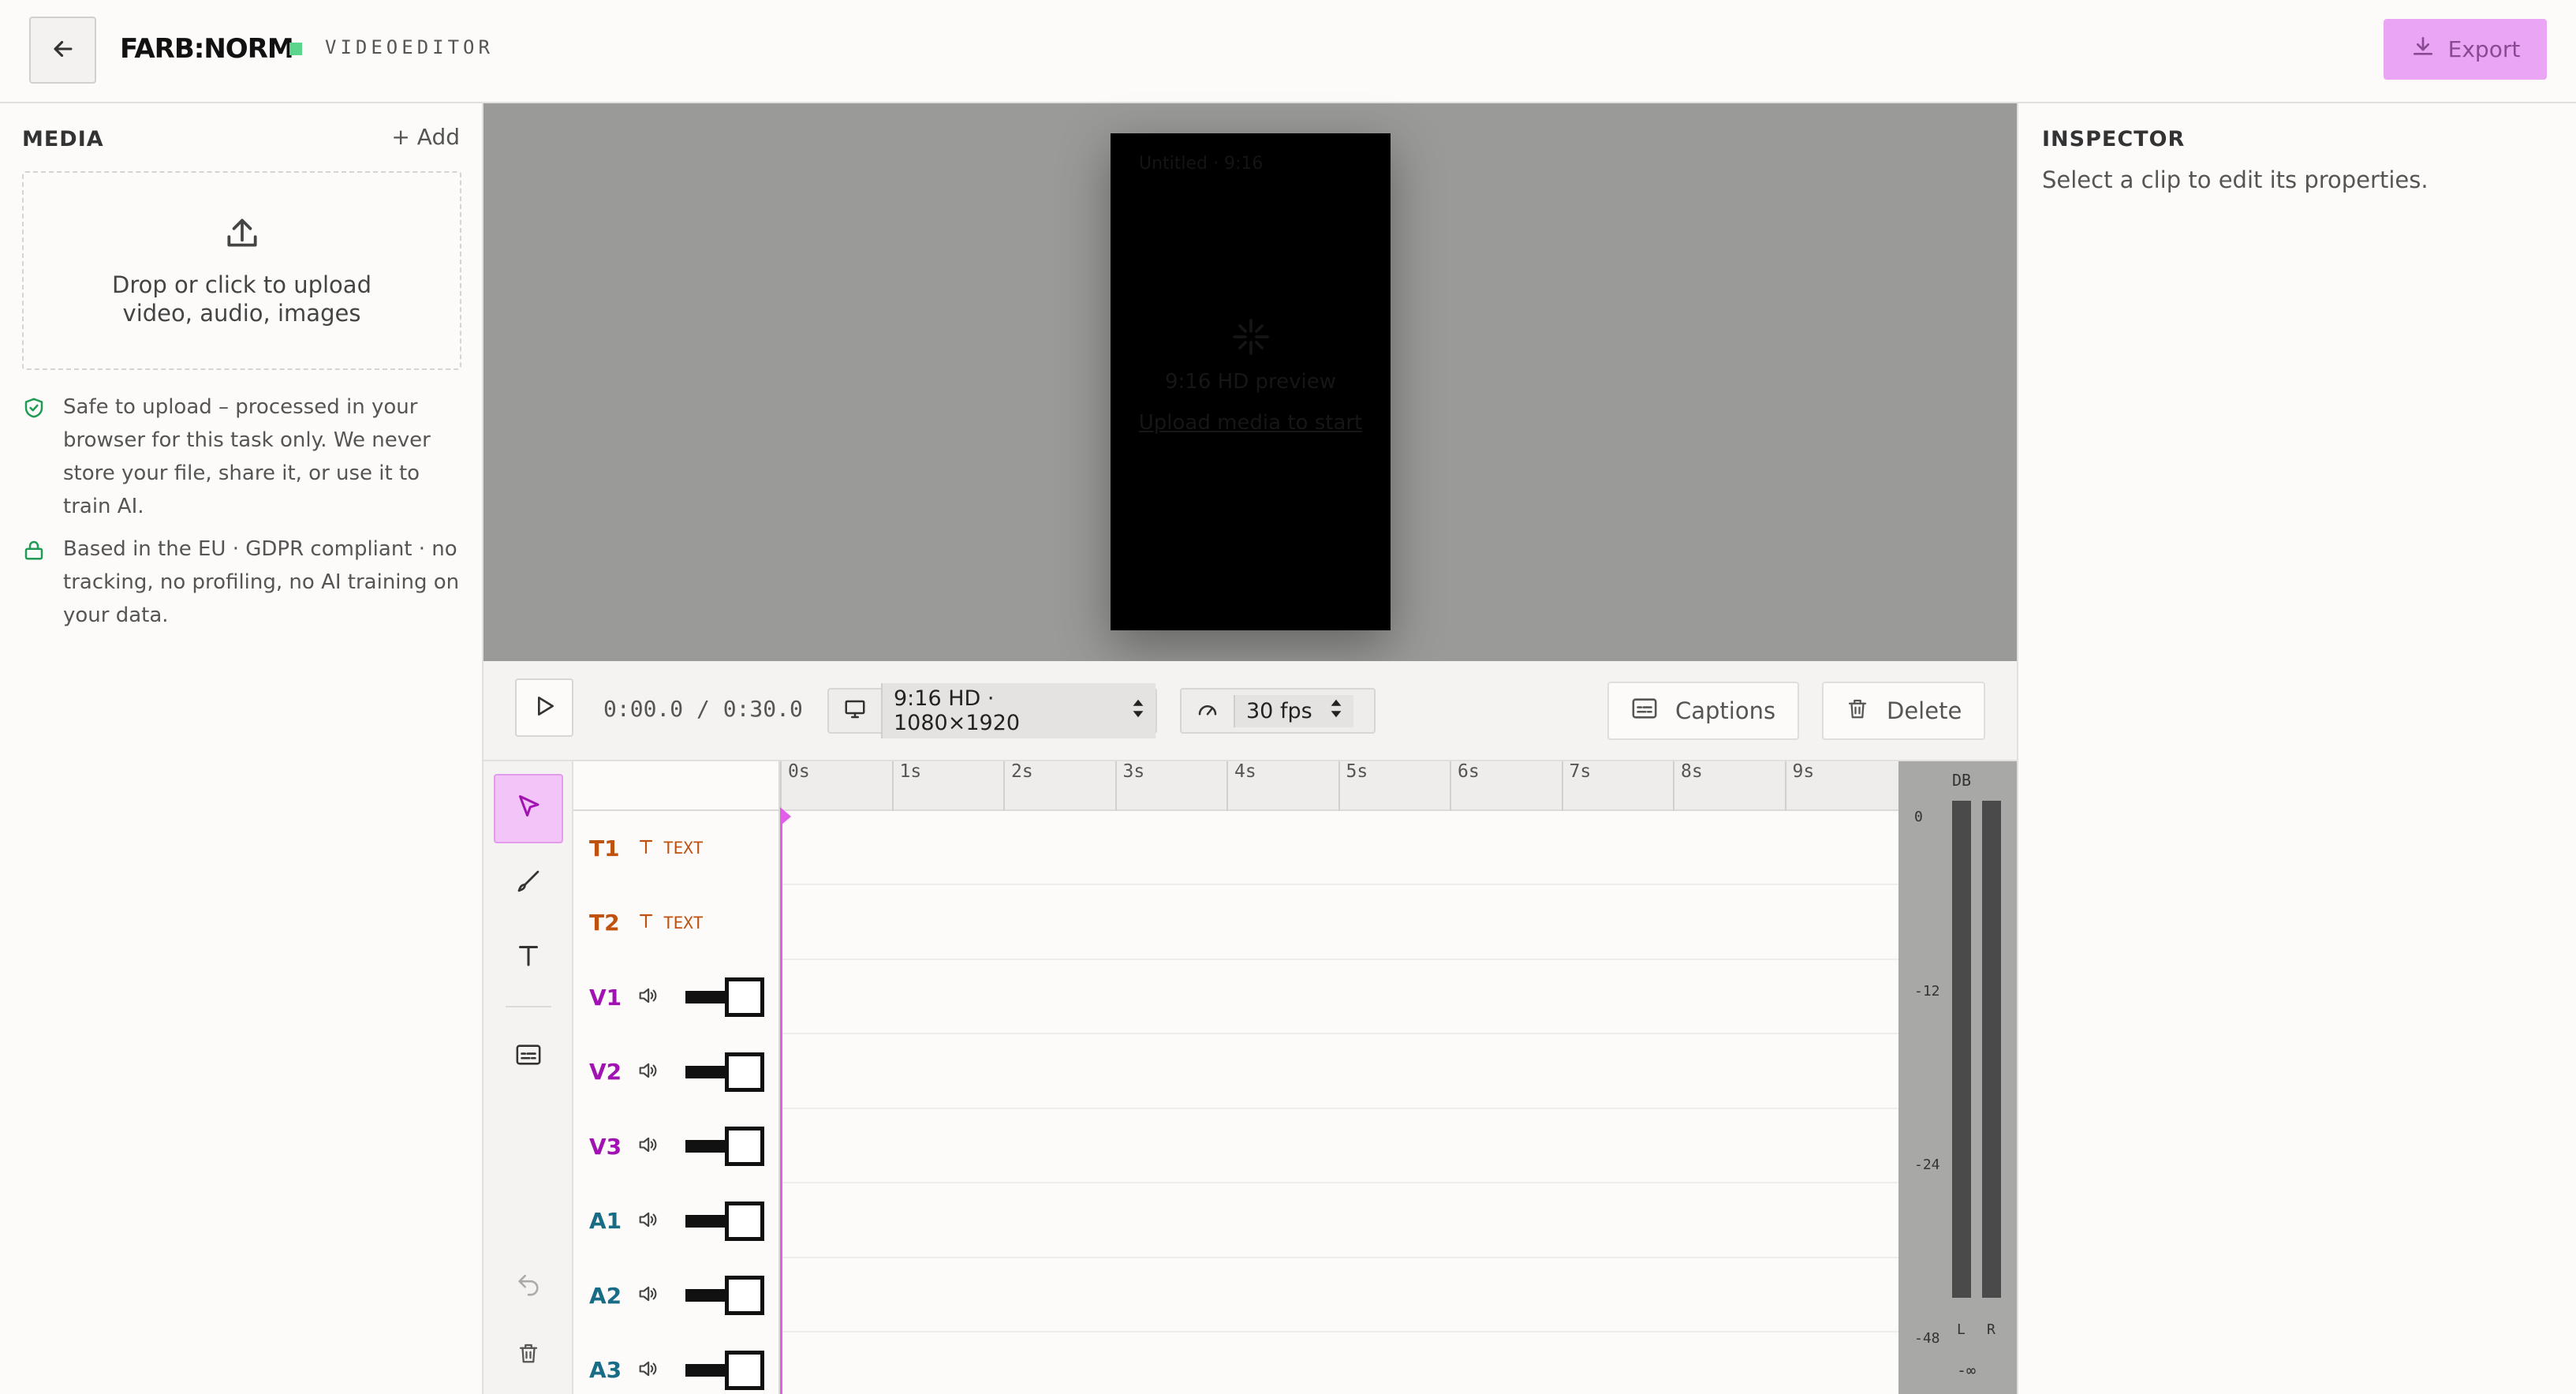 This screenshot has width=2576, height=1394. I want to click on arrow-left-icon, so click(63, 50).